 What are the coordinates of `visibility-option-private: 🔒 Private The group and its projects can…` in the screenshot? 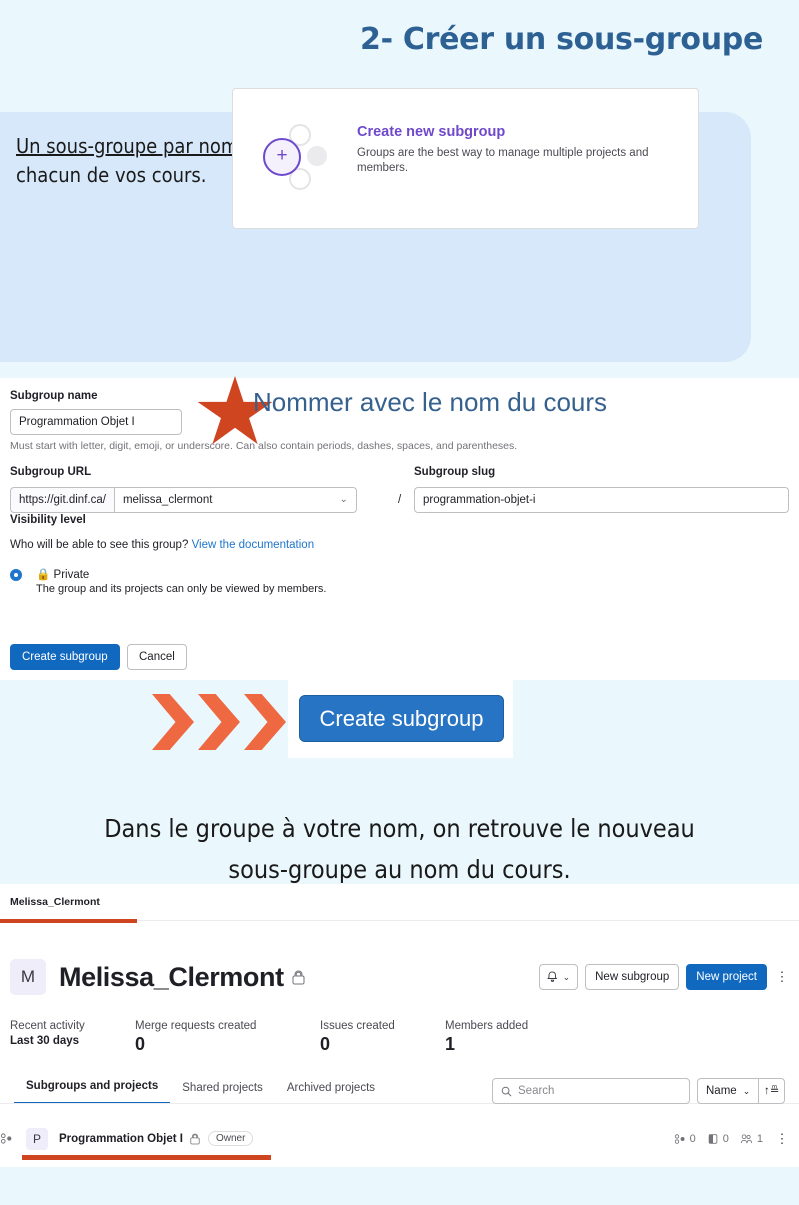 It's located at (168, 581).